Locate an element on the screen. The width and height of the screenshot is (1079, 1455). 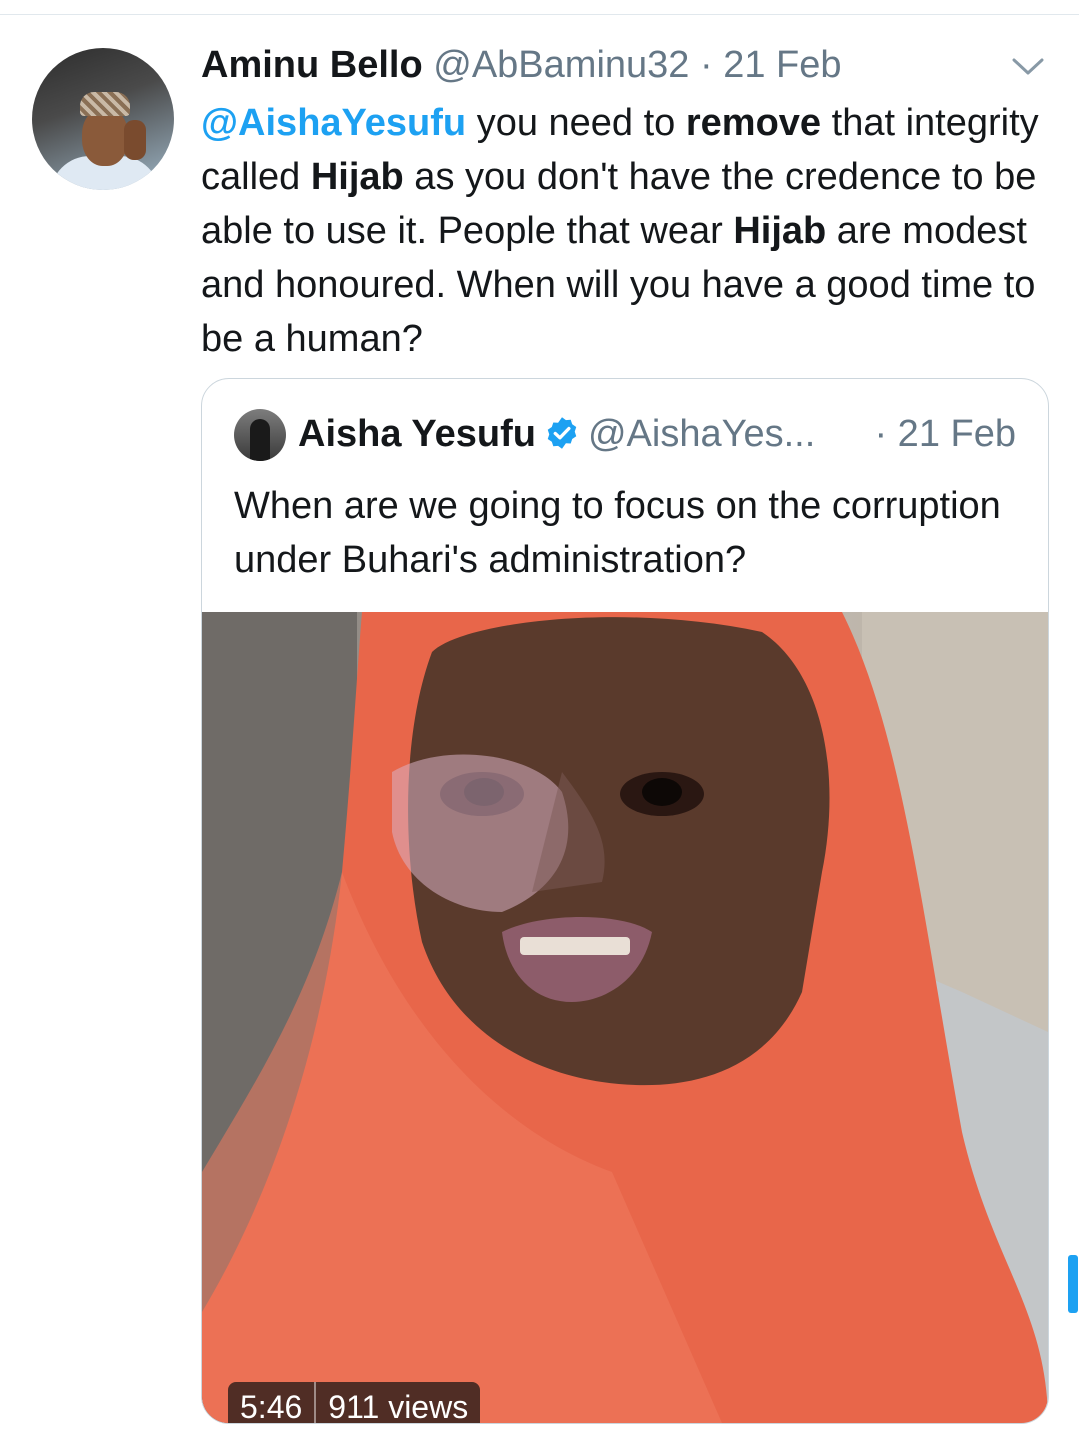
quoted-author-name: Aisha Yesufu is located at coordinates (417, 434).